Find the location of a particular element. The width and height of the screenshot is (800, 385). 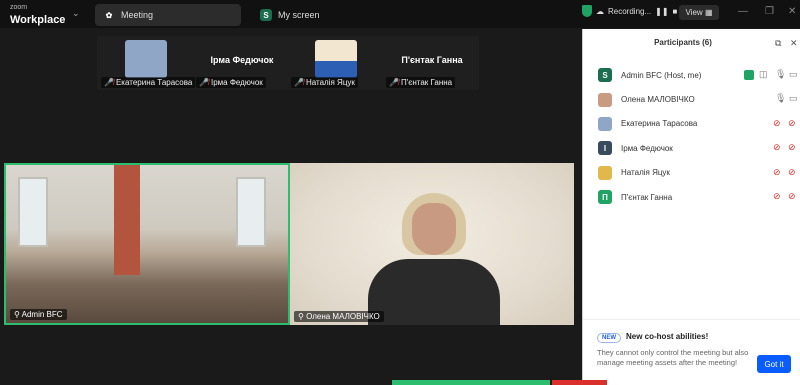

view-button: View ▦ is located at coordinates (699, 12).